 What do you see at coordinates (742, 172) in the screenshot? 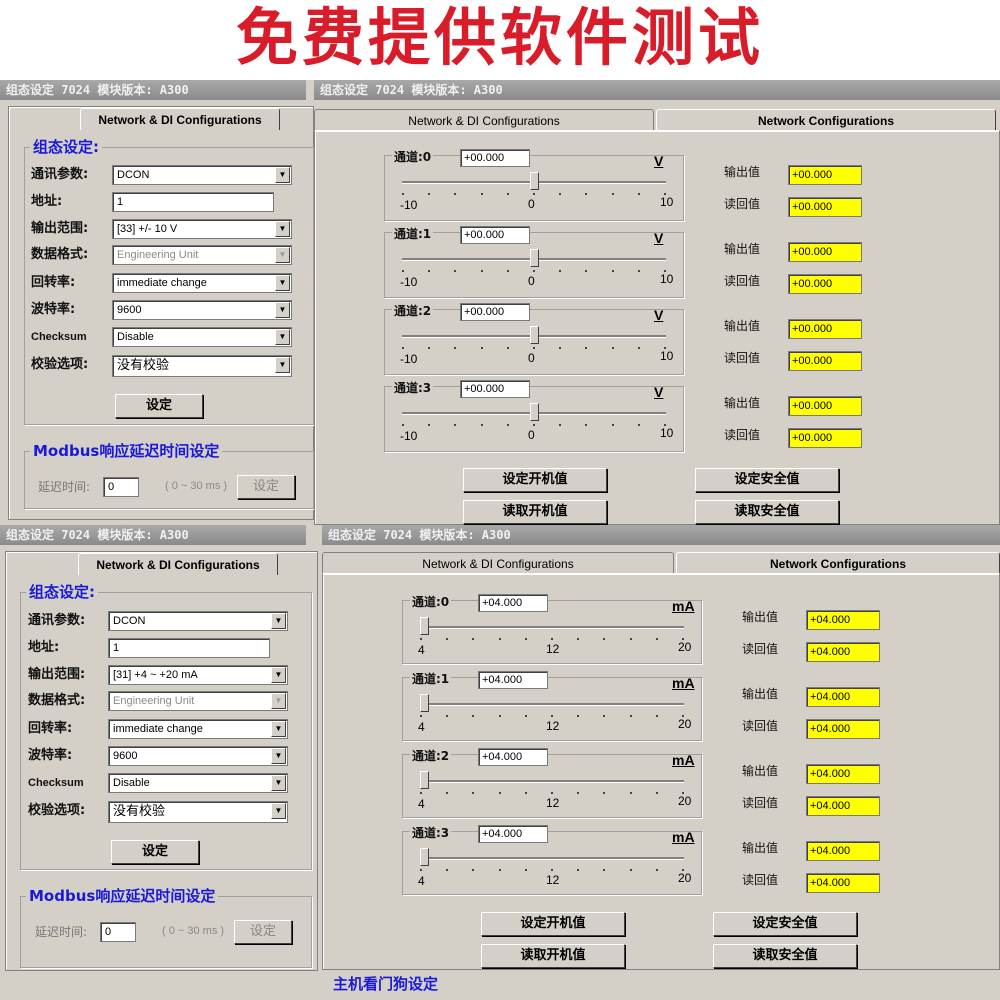
I see `output-label-0: 输出值` at bounding box center [742, 172].